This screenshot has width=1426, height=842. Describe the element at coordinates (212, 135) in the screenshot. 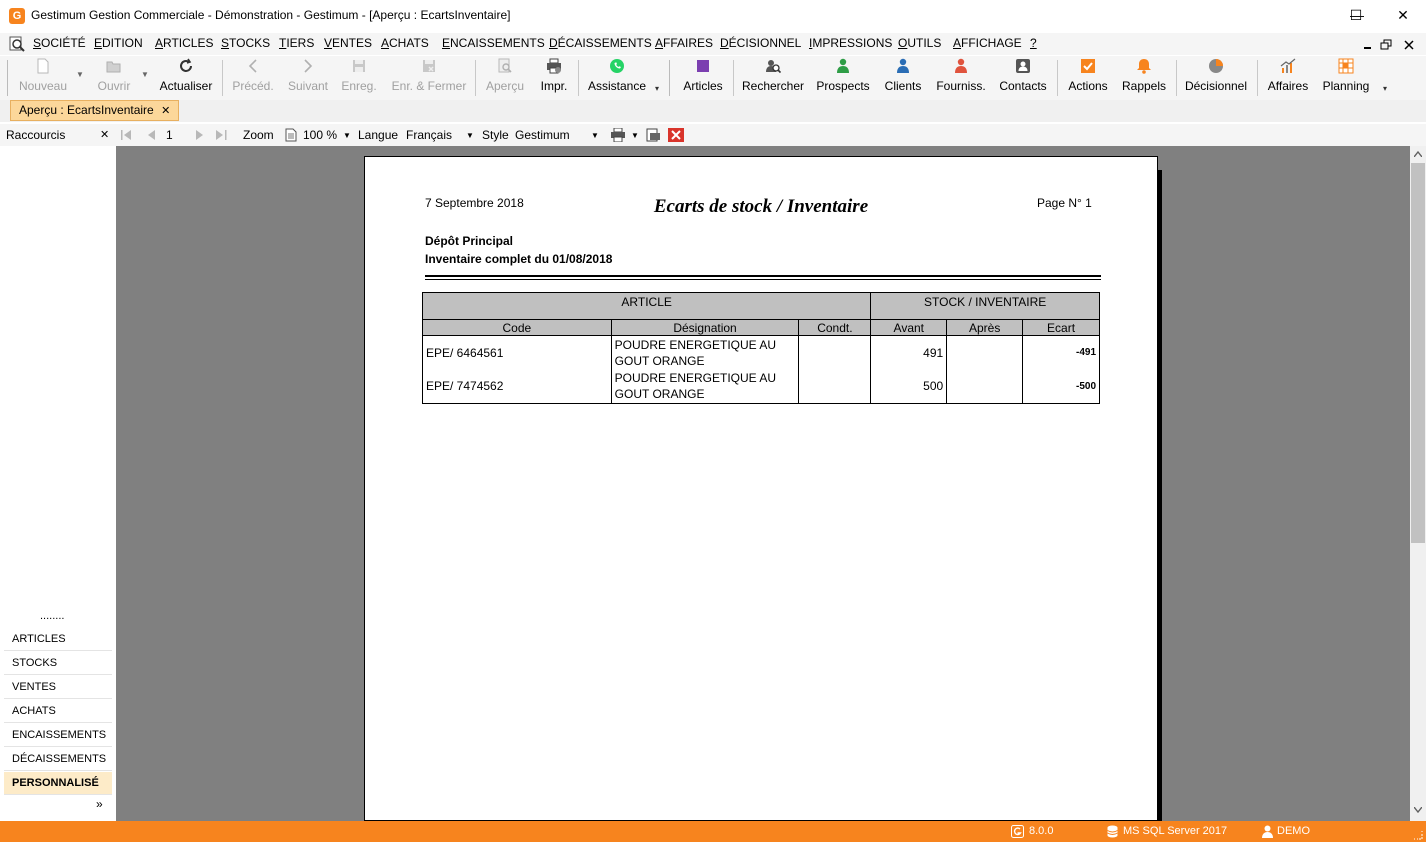

I see `next-last-page-icons` at that location.